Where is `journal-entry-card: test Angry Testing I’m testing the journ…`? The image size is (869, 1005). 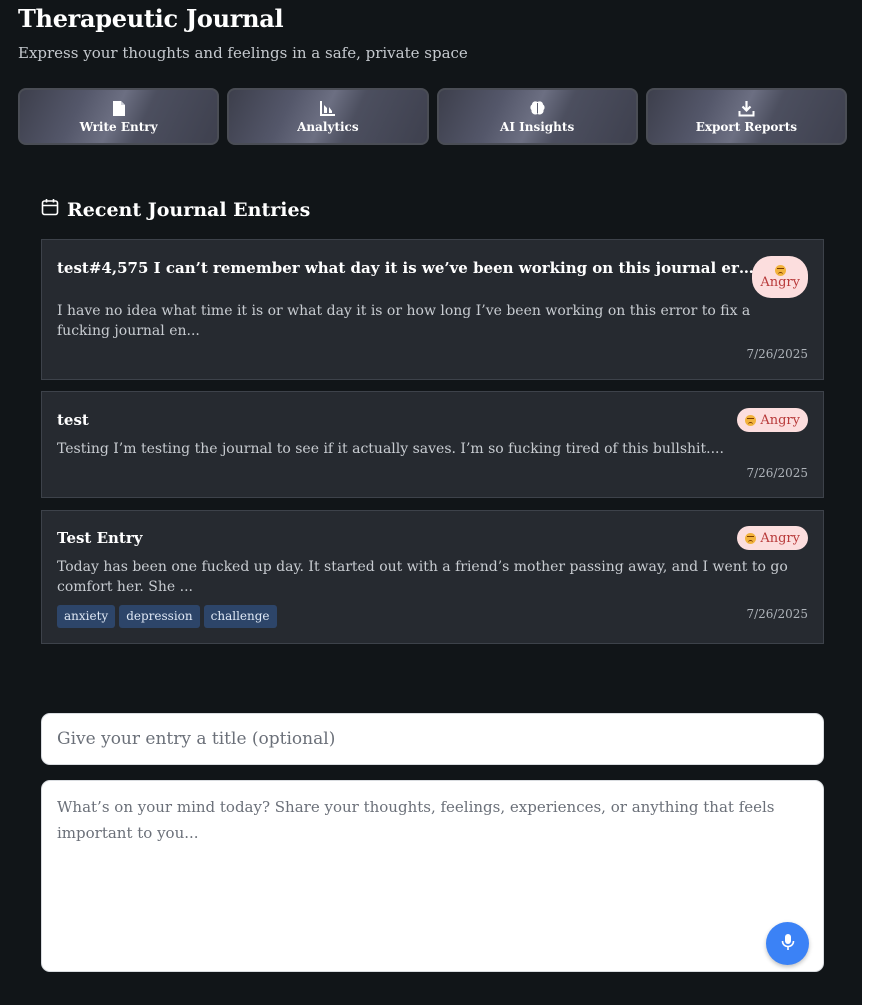
journal-entry-card: test Angry Testing I’m testing the journ… is located at coordinates (432, 444).